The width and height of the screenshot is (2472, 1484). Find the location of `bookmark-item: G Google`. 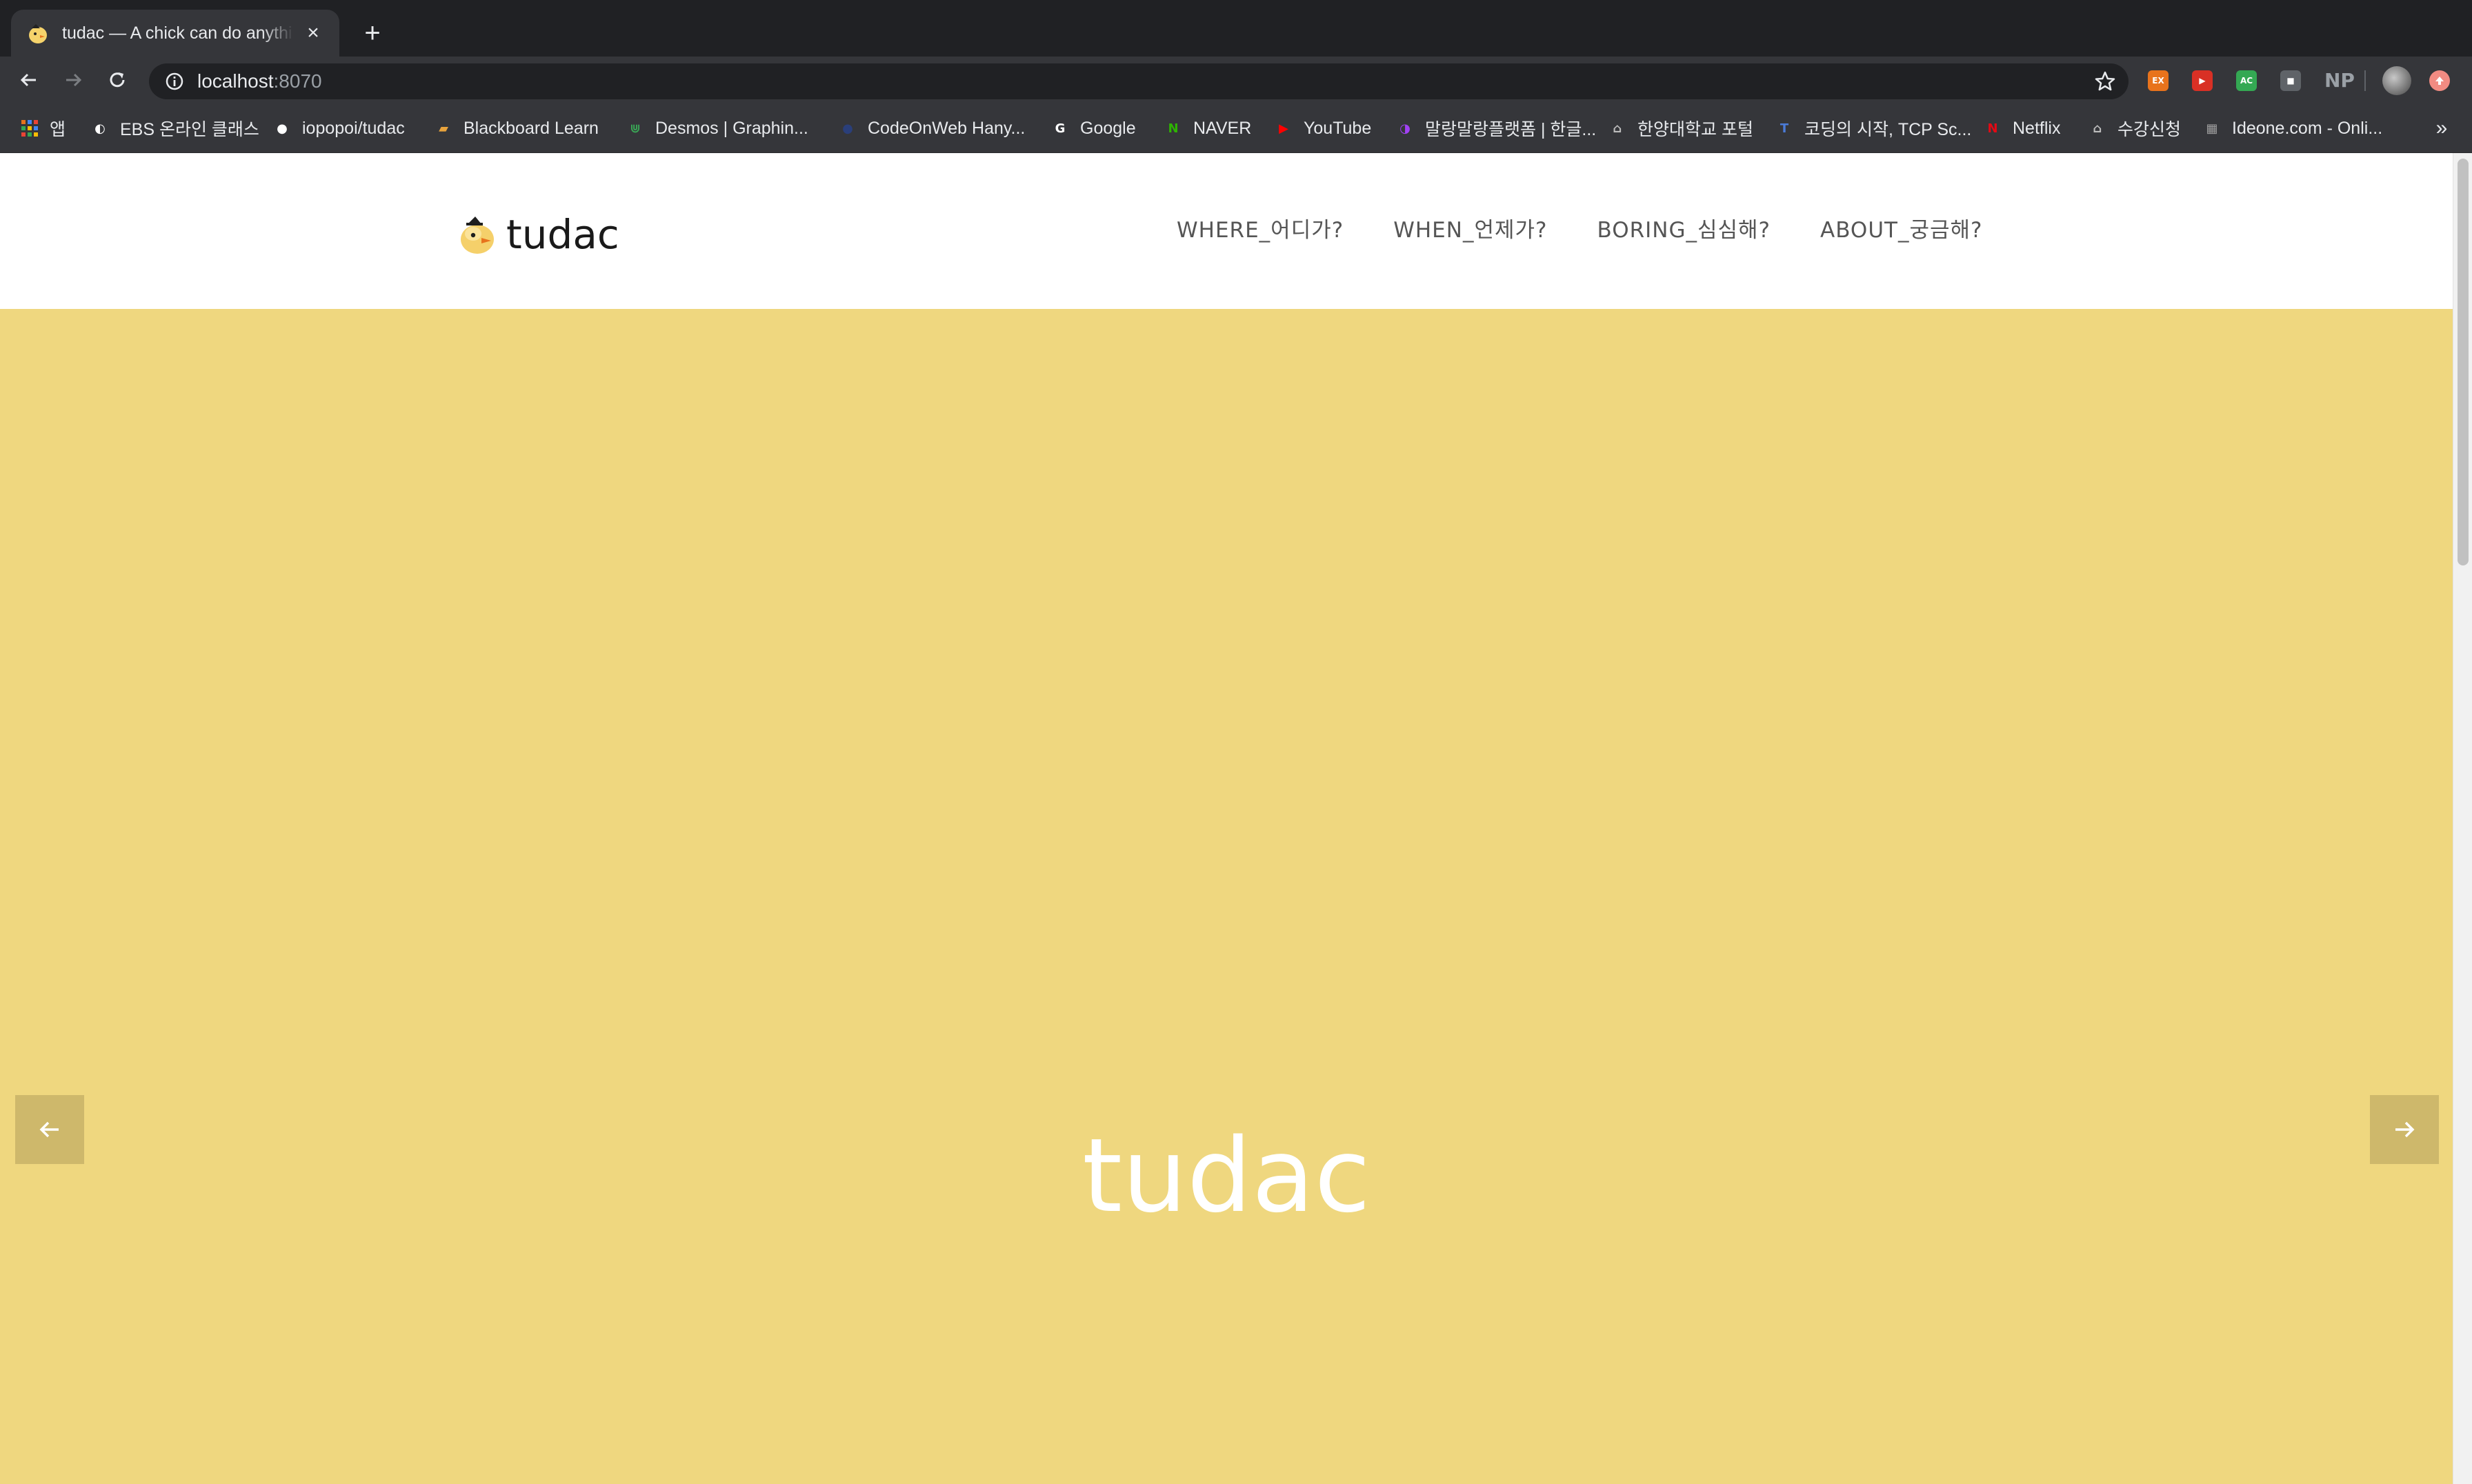

bookmark-item: G Google is located at coordinates (1093, 128).